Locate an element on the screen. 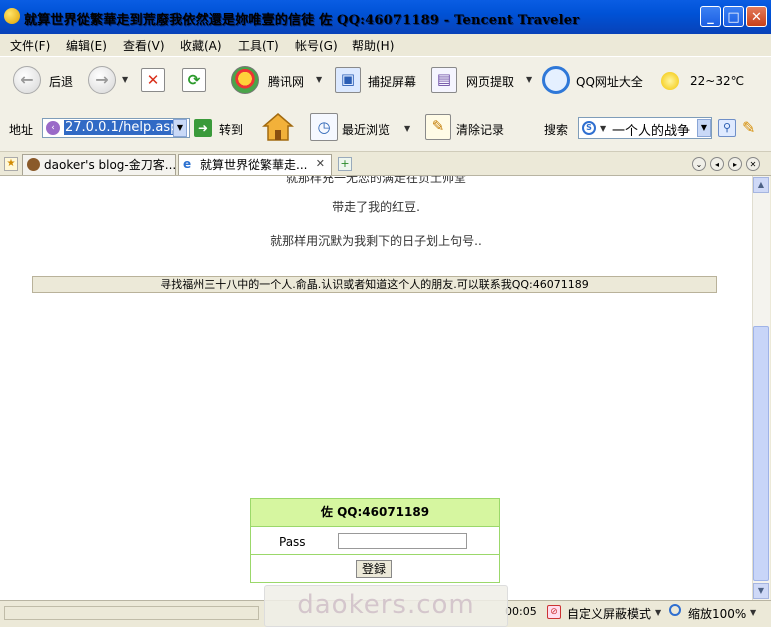 The image size is (771, 627). site-favicon-icon is located at coordinates (33, 164).